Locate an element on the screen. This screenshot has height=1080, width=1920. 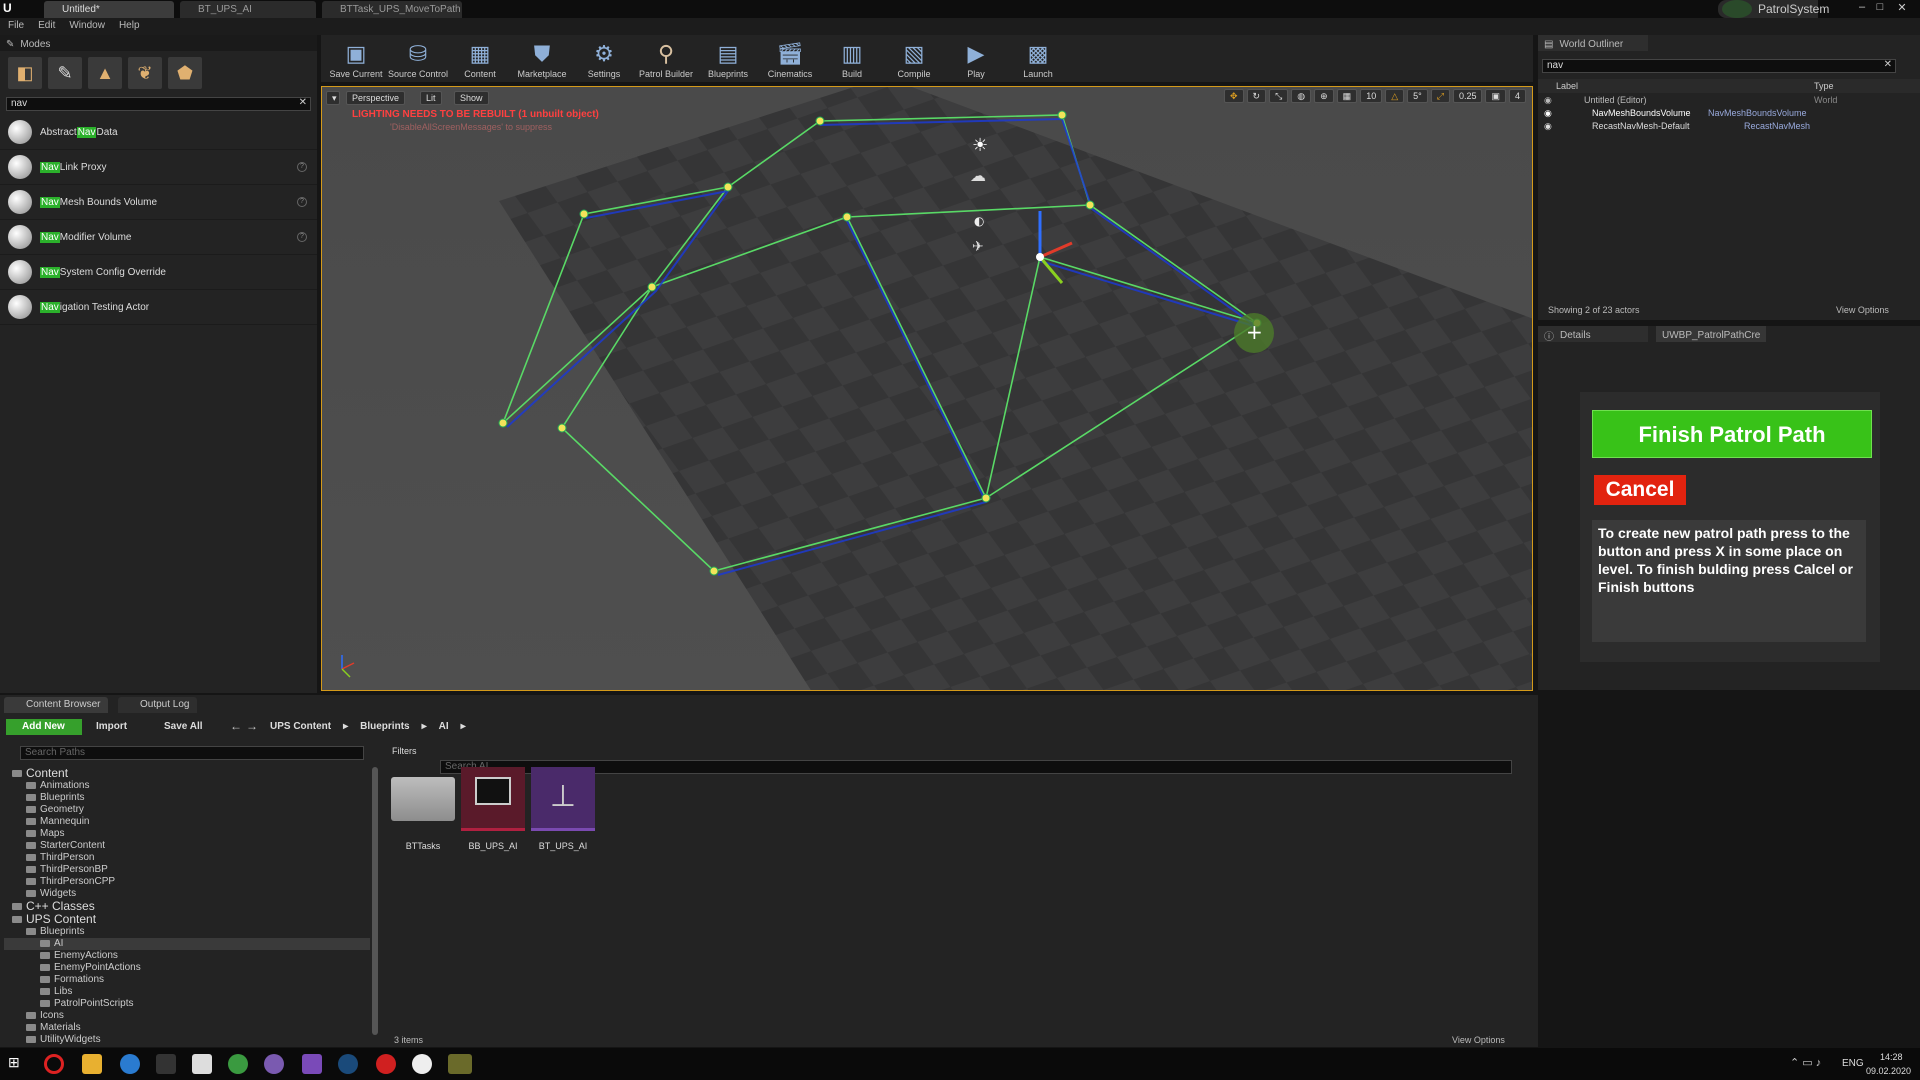
maximize-icon: □ is located at coordinates (1880, 8).